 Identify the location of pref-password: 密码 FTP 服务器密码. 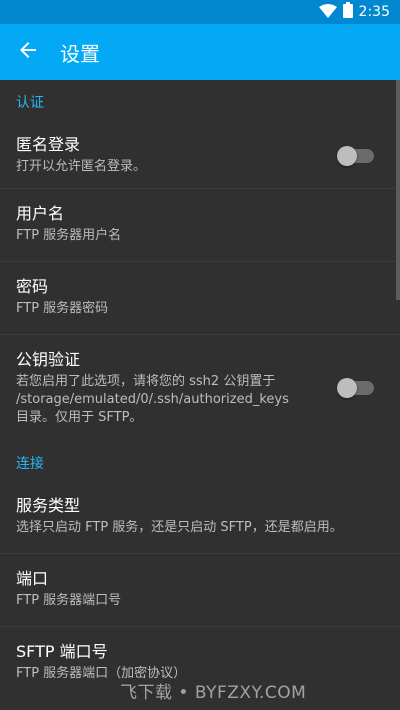
(200, 298).